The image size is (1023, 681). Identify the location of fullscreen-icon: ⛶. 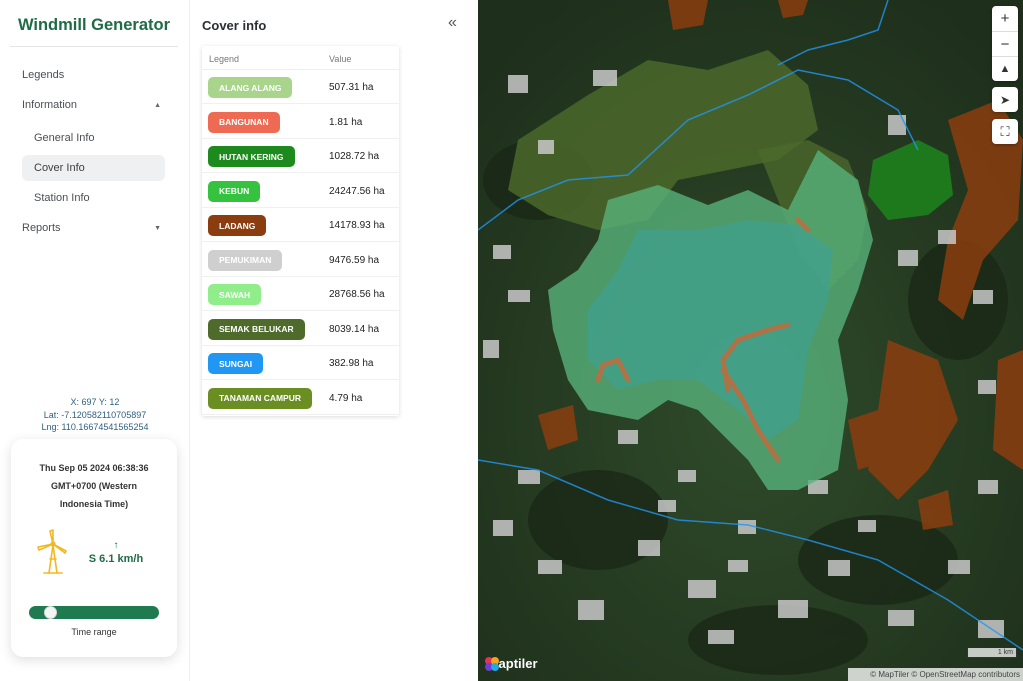
(1005, 131).